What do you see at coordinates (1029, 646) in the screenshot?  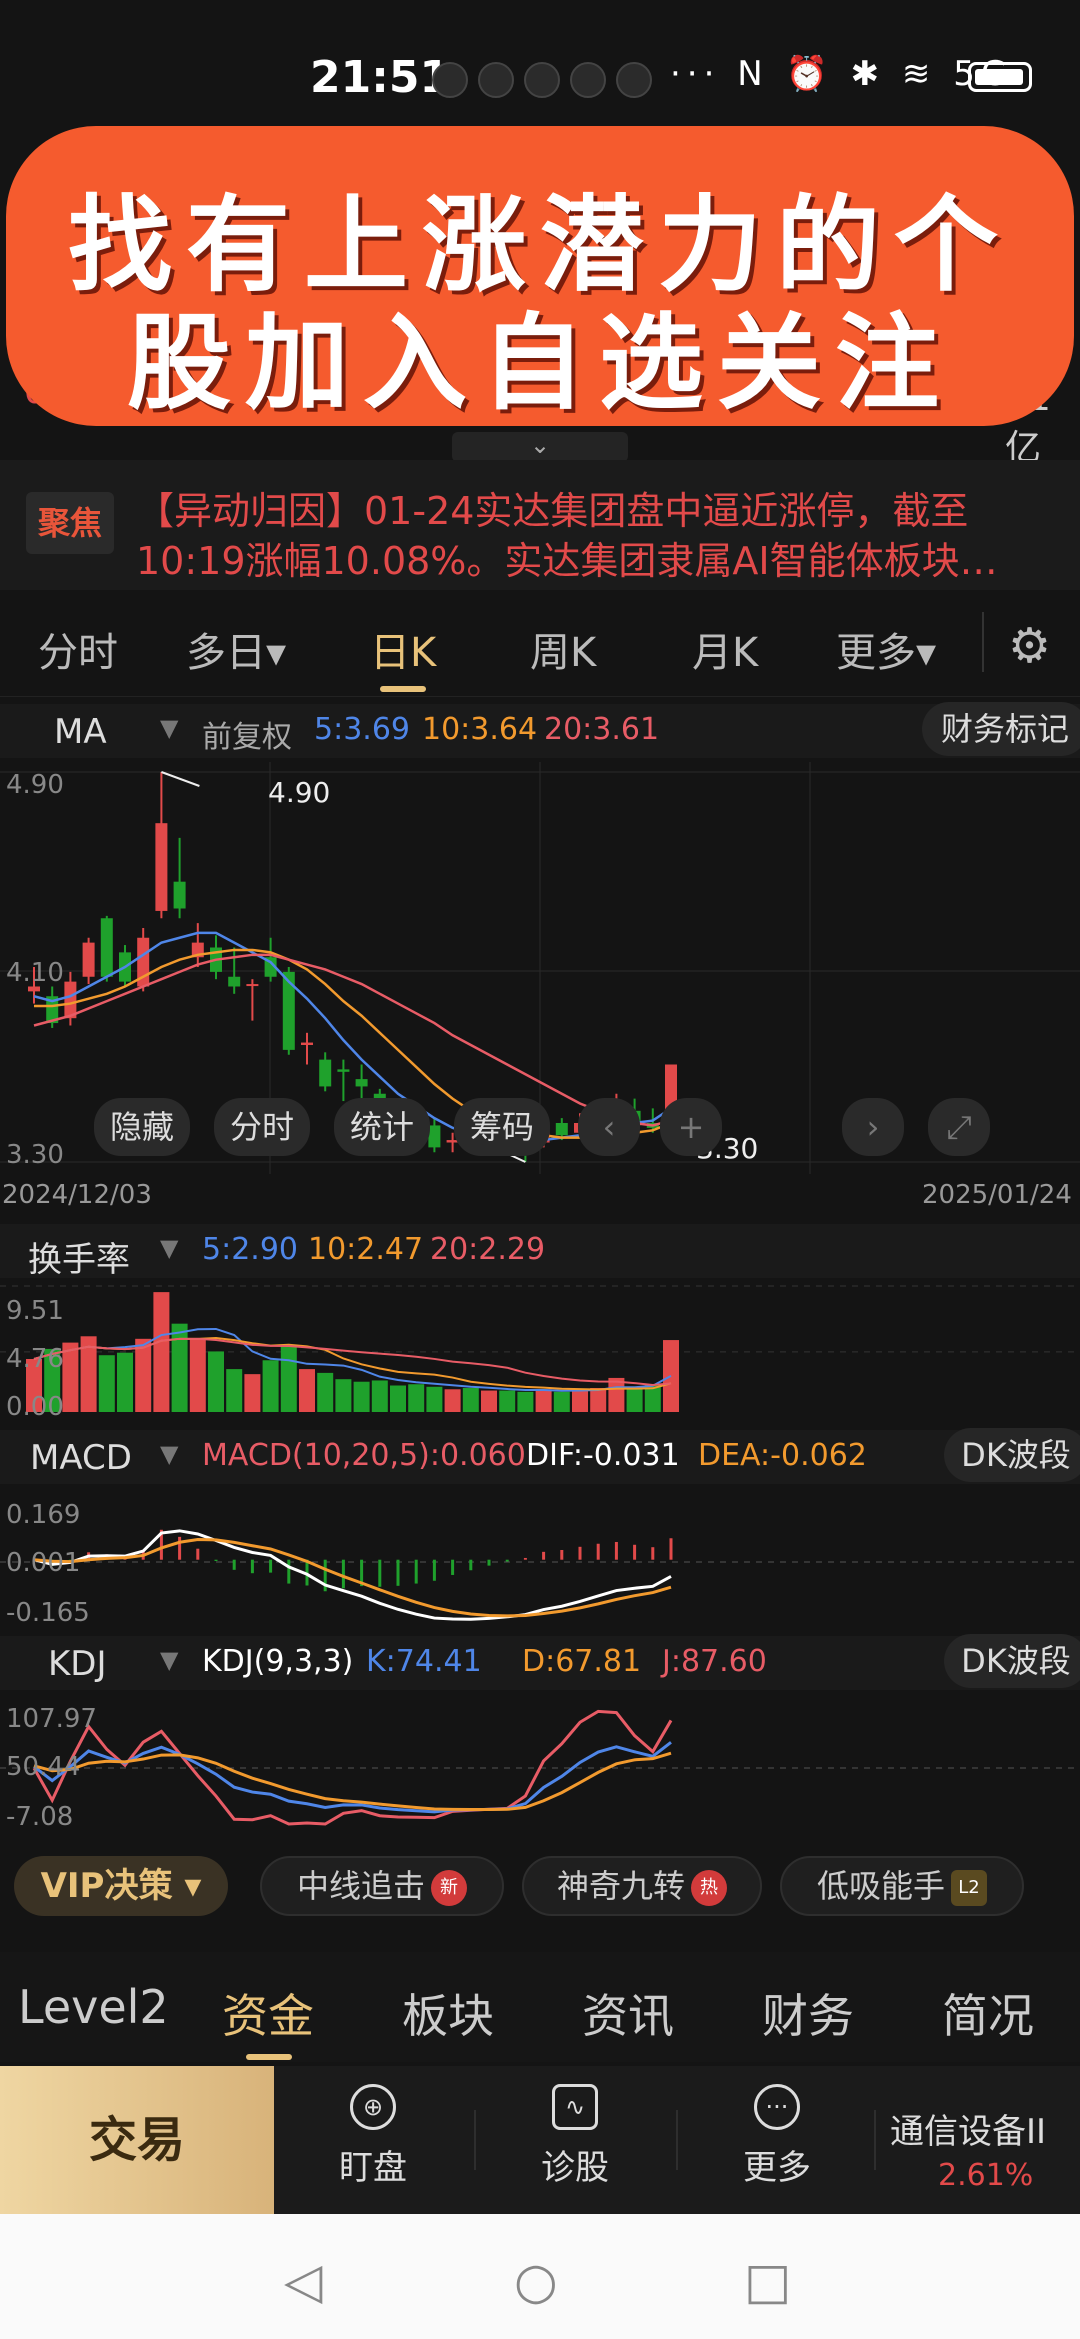 I see `gear-icon: ⚙` at bounding box center [1029, 646].